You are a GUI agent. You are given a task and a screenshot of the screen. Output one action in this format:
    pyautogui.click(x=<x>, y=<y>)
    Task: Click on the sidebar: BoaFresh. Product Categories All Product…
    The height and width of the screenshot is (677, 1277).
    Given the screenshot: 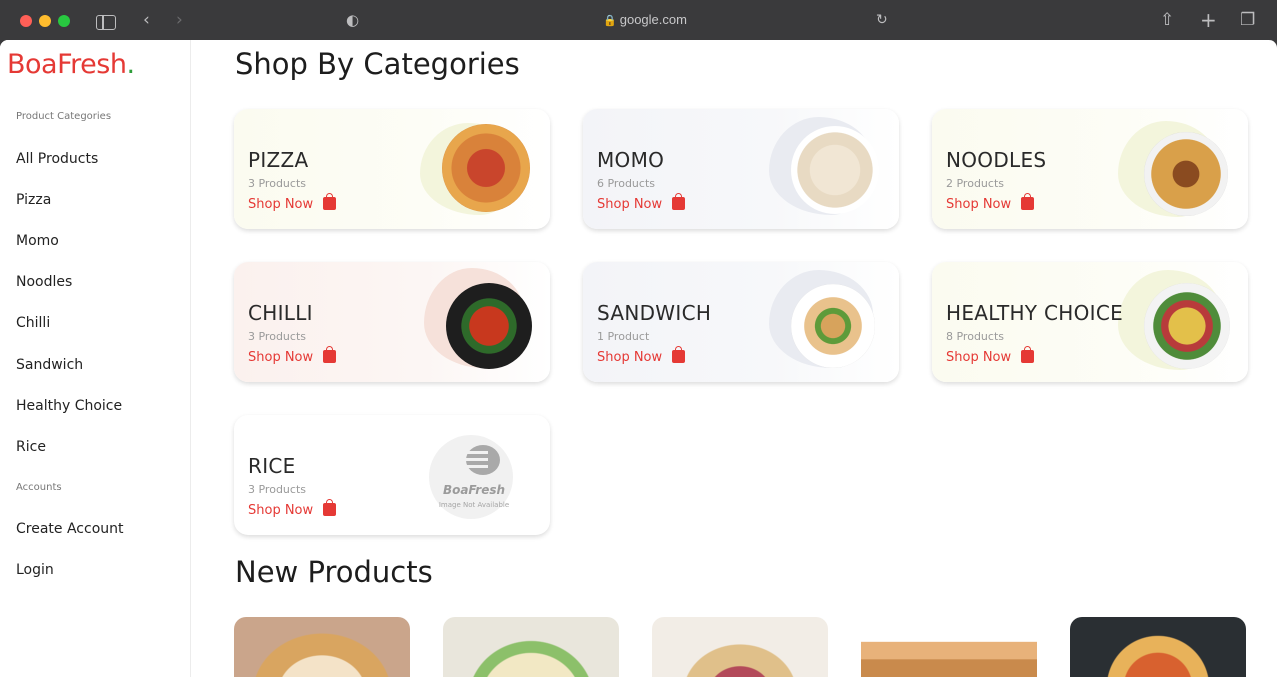 What is the action you would take?
    pyautogui.click(x=95, y=358)
    